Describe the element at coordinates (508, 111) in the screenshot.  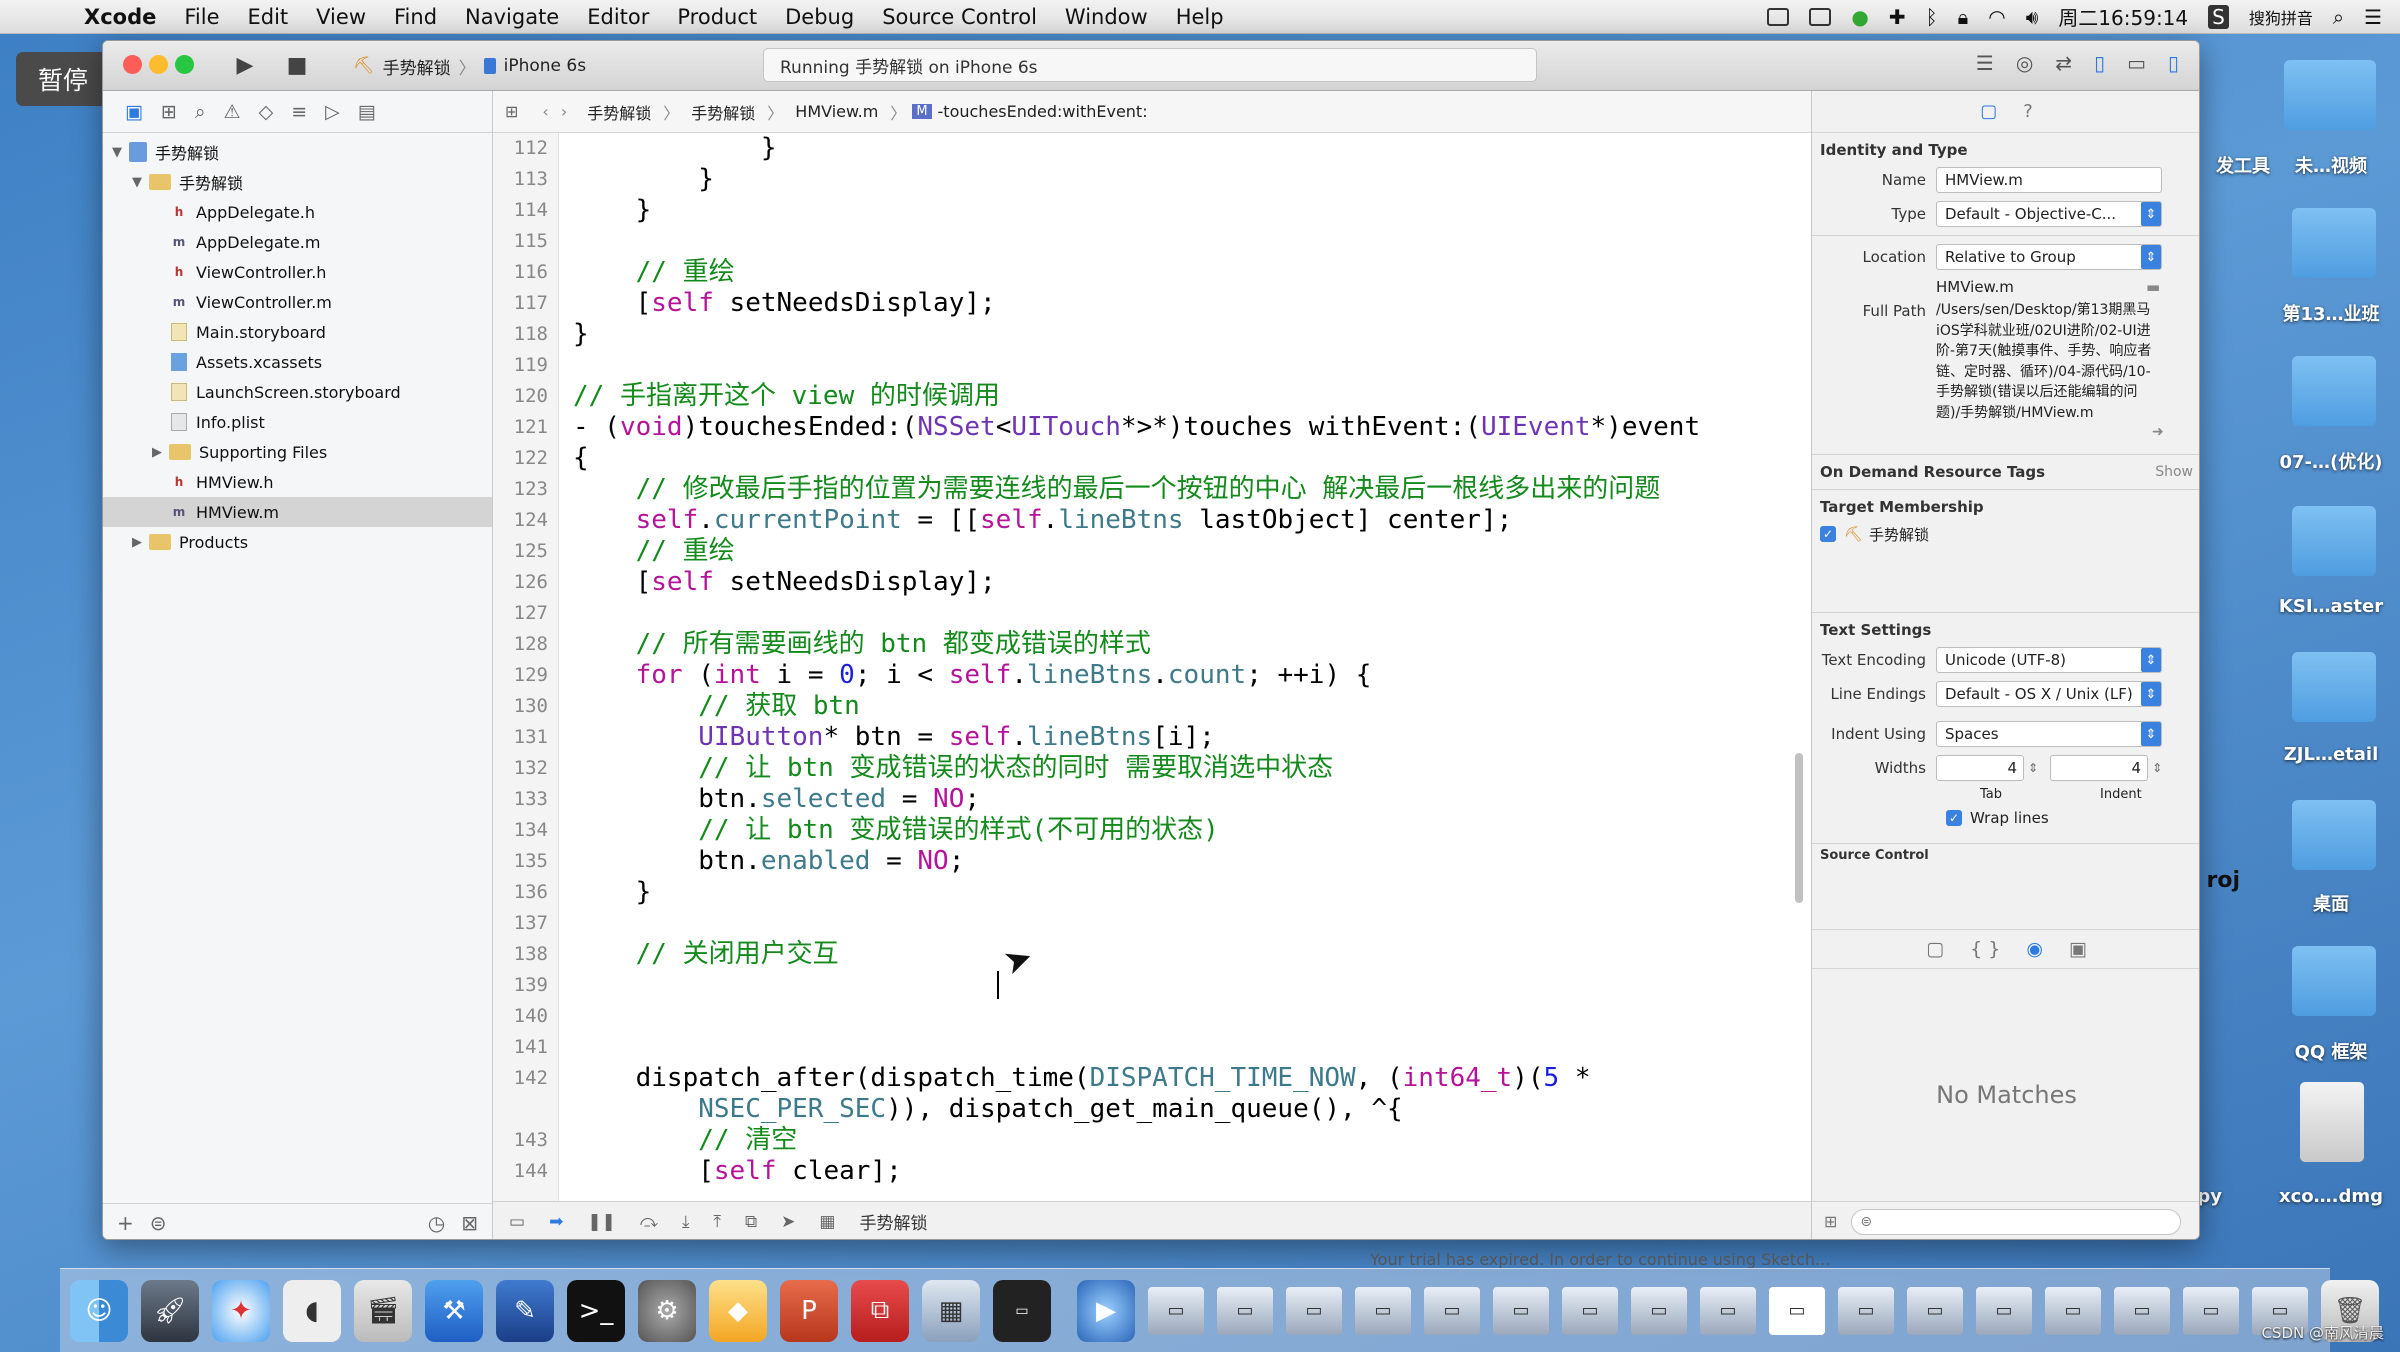
I see `related-items-icon: ⊞` at that location.